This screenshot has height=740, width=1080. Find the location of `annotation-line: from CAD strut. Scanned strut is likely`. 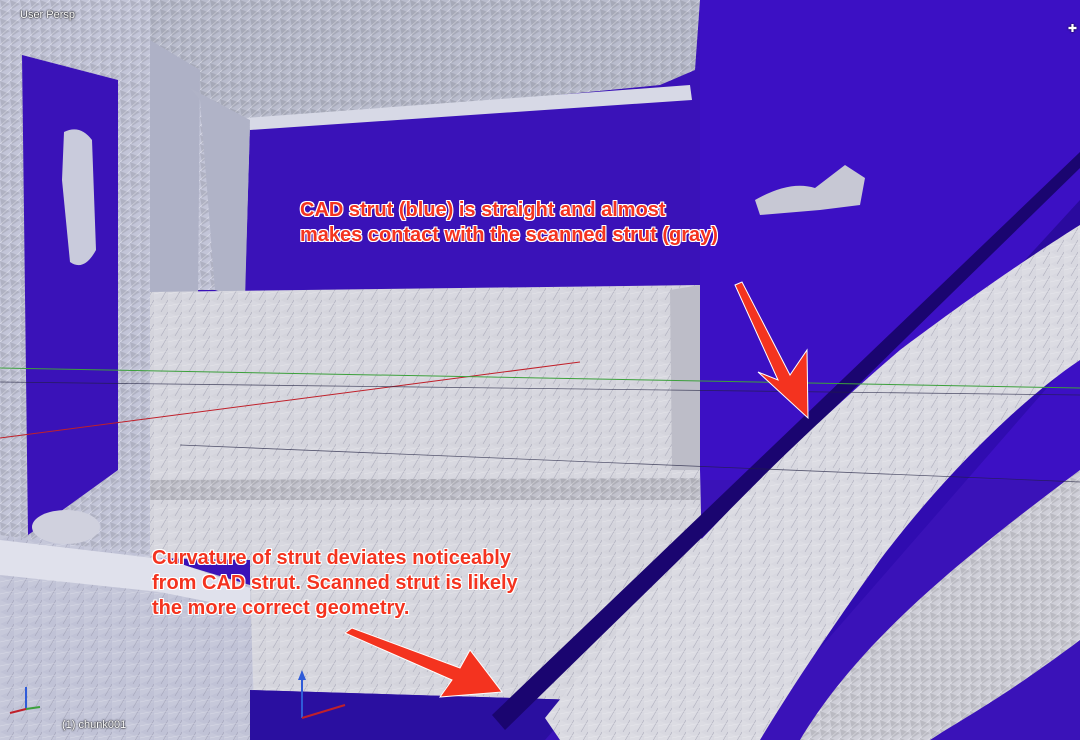

annotation-line: from CAD strut. Scanned strut is likely is located at coordinates (335, 583).